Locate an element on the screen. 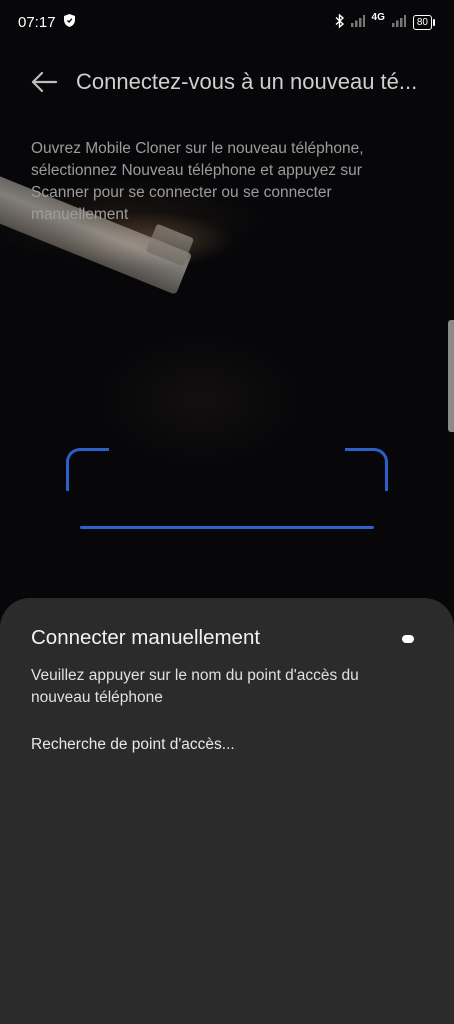 The image size is (454, 1024). network-type-label: 4G is located at coordinates (378, 17).